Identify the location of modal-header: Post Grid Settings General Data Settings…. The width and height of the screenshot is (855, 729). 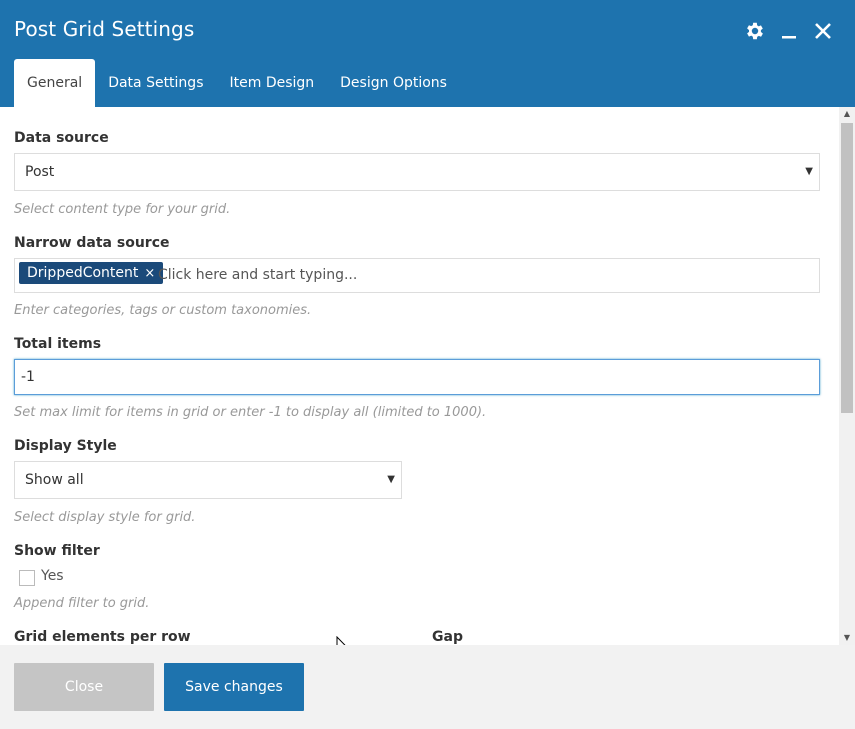
(427, 53).